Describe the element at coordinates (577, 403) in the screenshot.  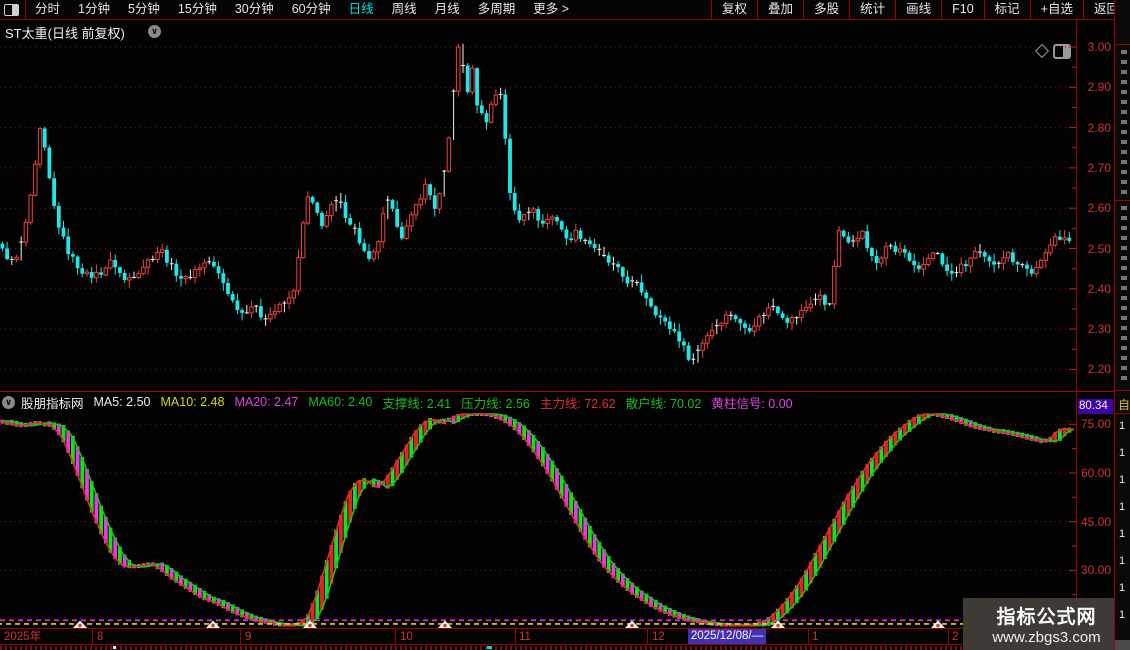
I see `indicator-field-主力线: 主力线: 72.62` at that location.